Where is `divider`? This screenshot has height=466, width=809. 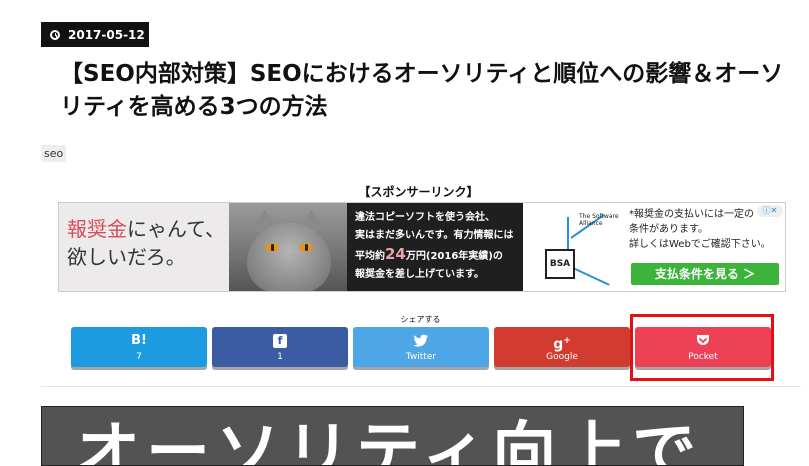
divider is located at coordinates (421, 386).